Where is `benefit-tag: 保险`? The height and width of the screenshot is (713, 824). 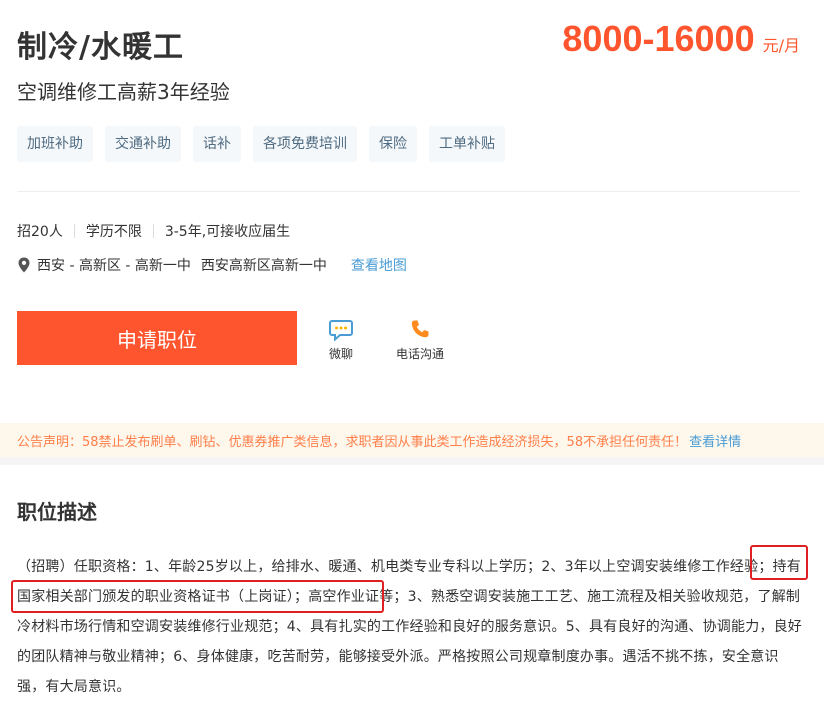 benefit-tag: 保险 is located at coordinates (393, 144).